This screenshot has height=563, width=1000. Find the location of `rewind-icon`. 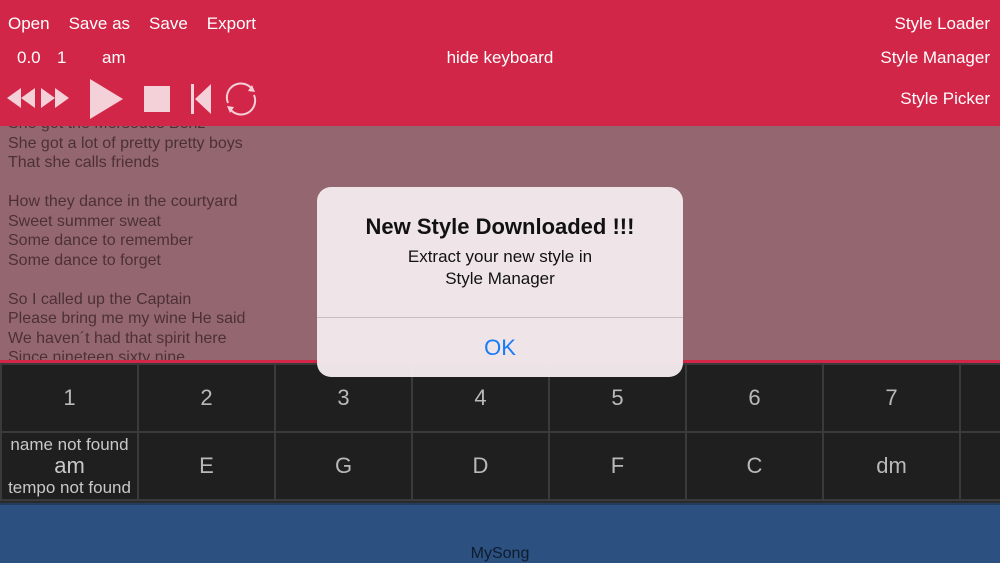

rewind-icon is located at coordinates (21, 98).